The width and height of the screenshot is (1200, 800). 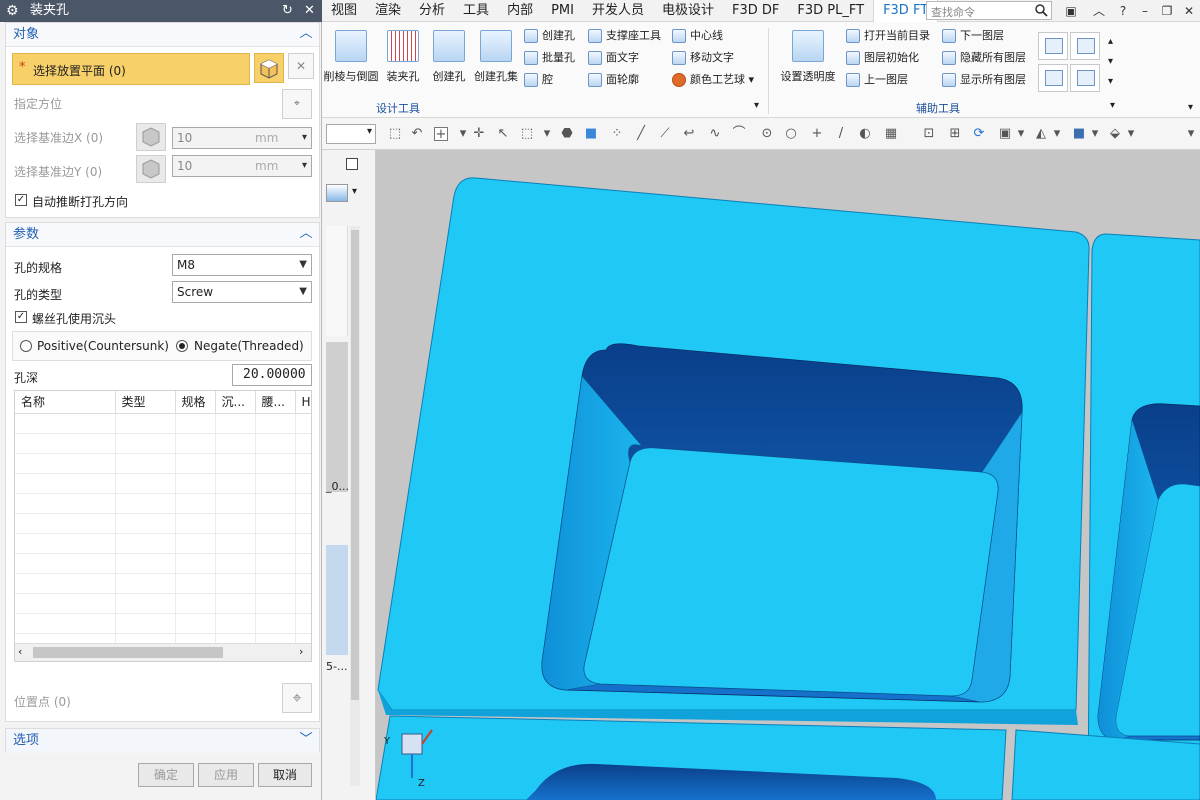 What do you see at coordinates (14, 11) in the screenshot?
I see `gear-icon: ⚙` at bounding box center [14, 11].